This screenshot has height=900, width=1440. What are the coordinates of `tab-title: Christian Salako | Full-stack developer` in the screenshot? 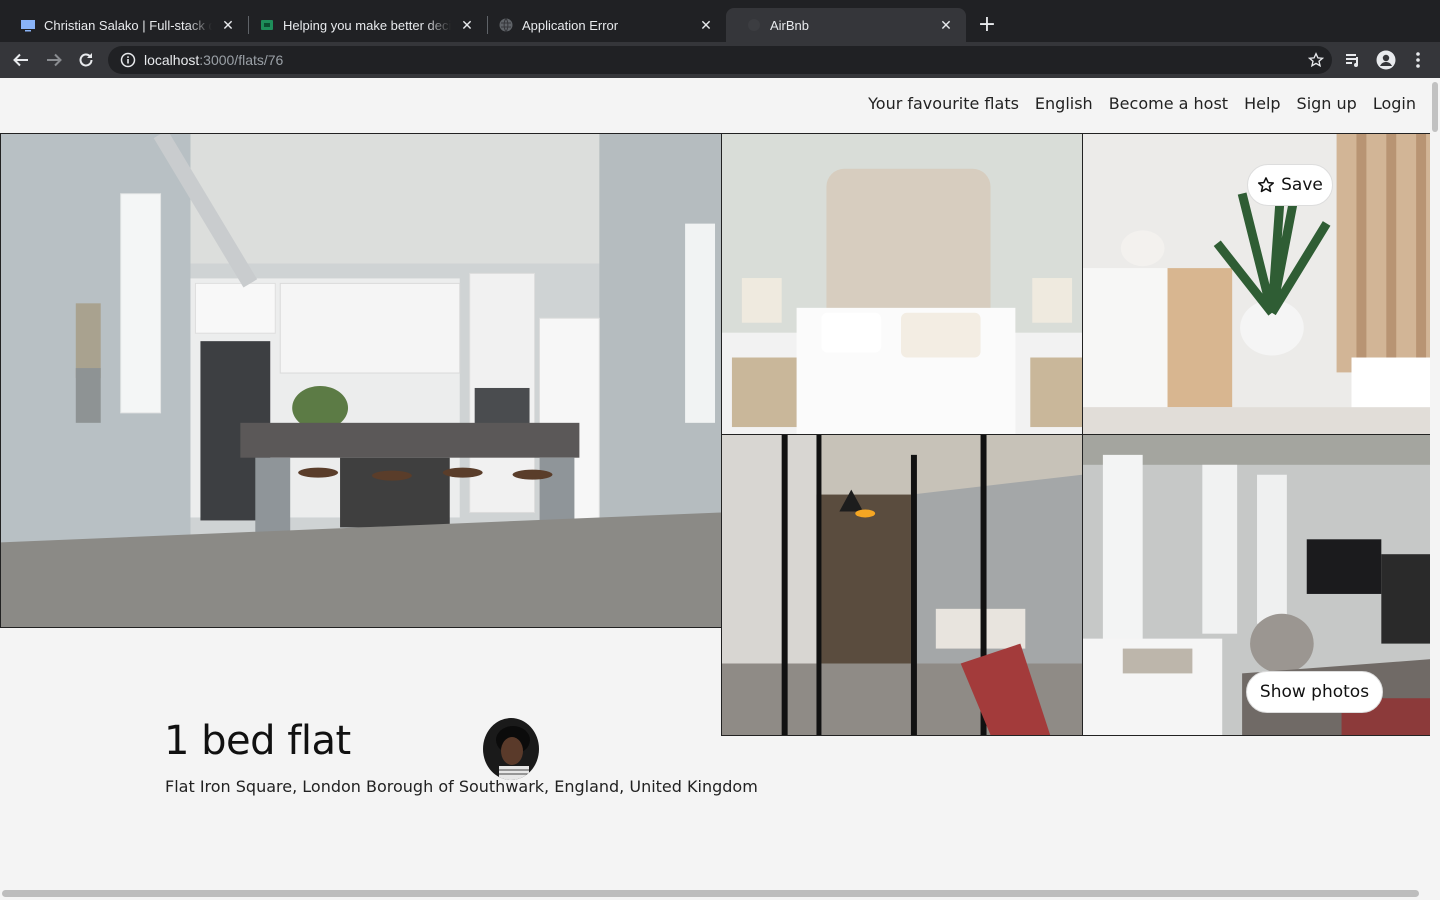 It's located at (128, 25).